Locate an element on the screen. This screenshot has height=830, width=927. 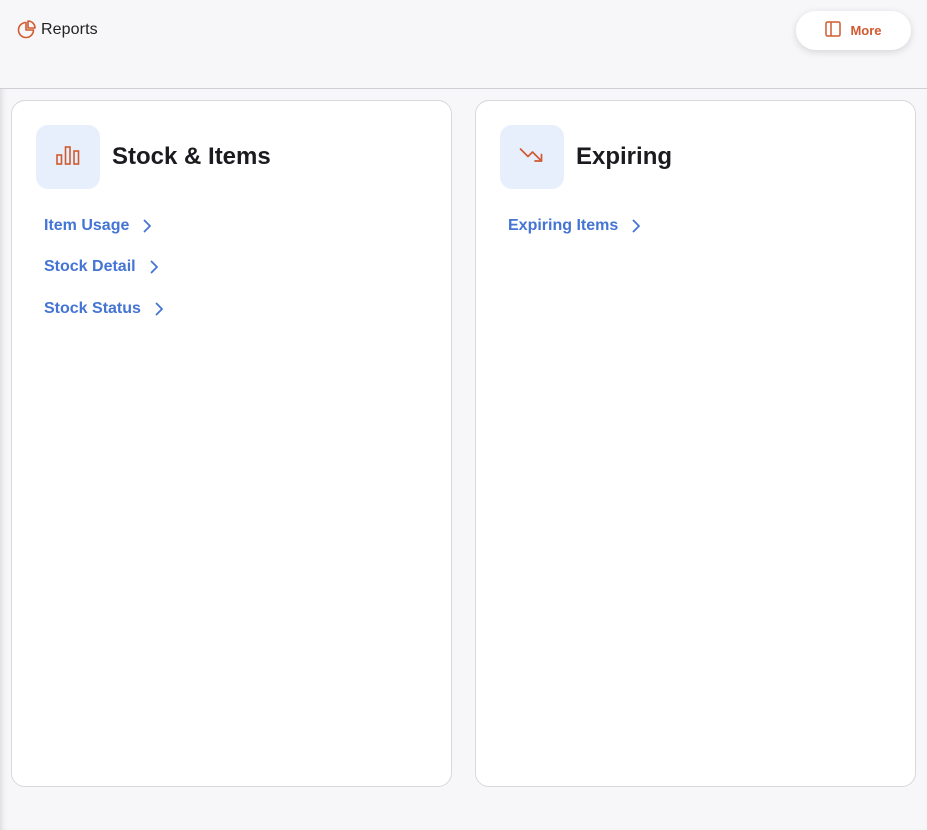
bar-chart-icon is located at coordinates (68, 157).